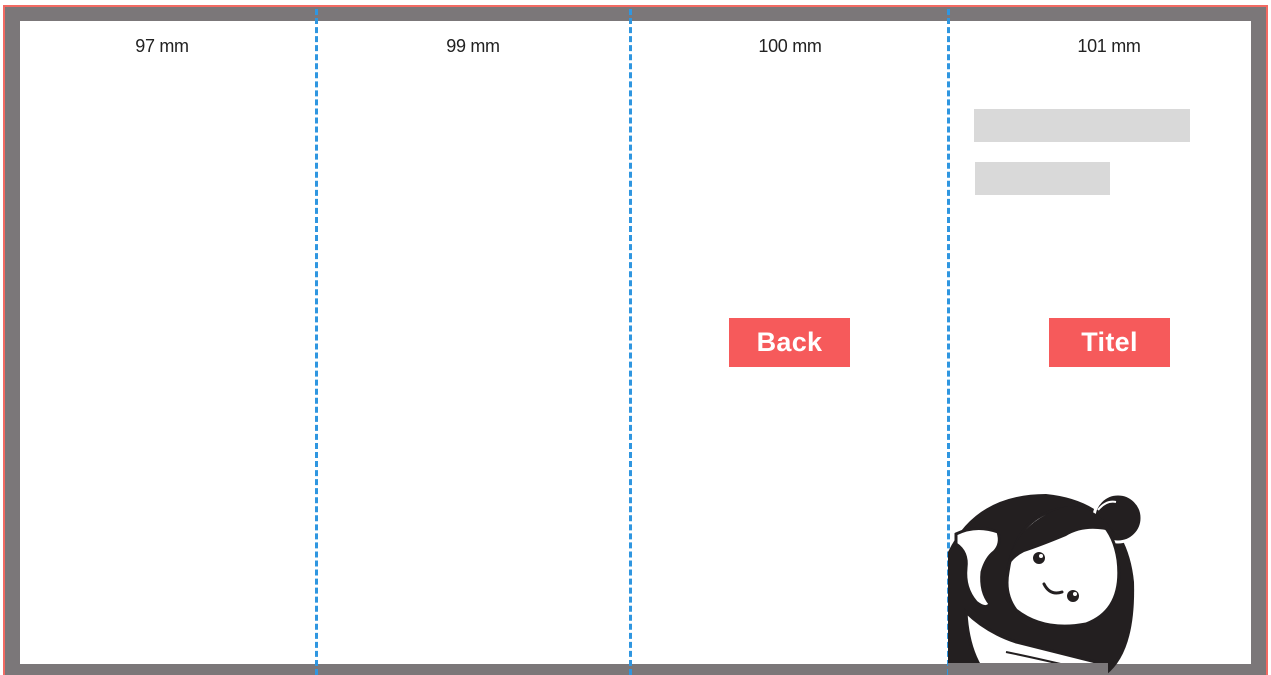 The height and width of the screenshot is (675, 1271). What do you see at coordinates (789, 342) in the screenshot?
I see `back-label: Back` at bounding box center [789, 342].